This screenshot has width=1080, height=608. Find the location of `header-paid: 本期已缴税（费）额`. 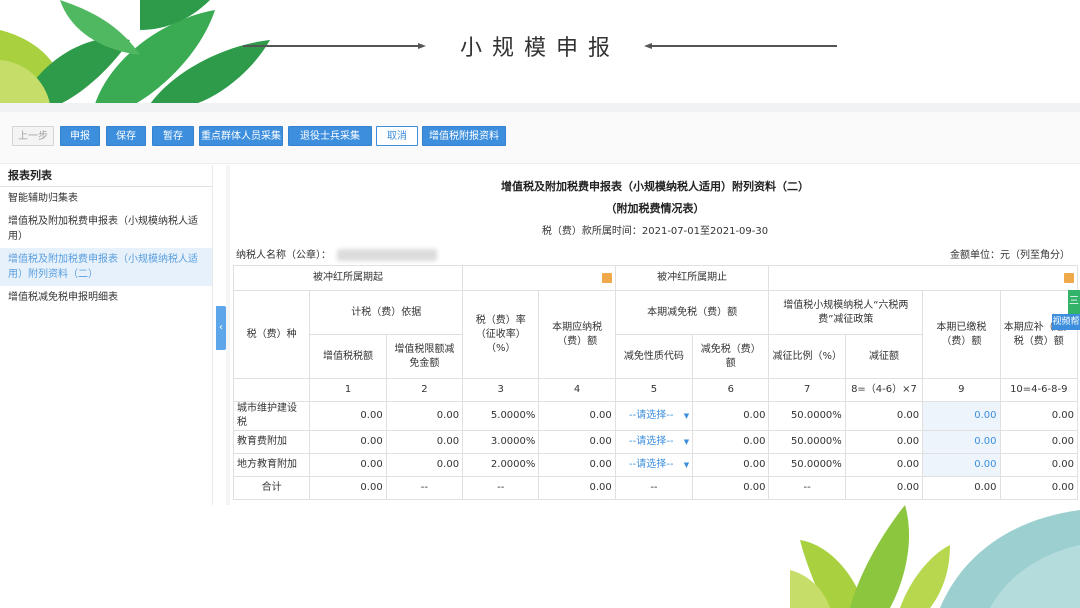

header-paid: 本期已缴税（费）额 is located at coordinates (961, 334).